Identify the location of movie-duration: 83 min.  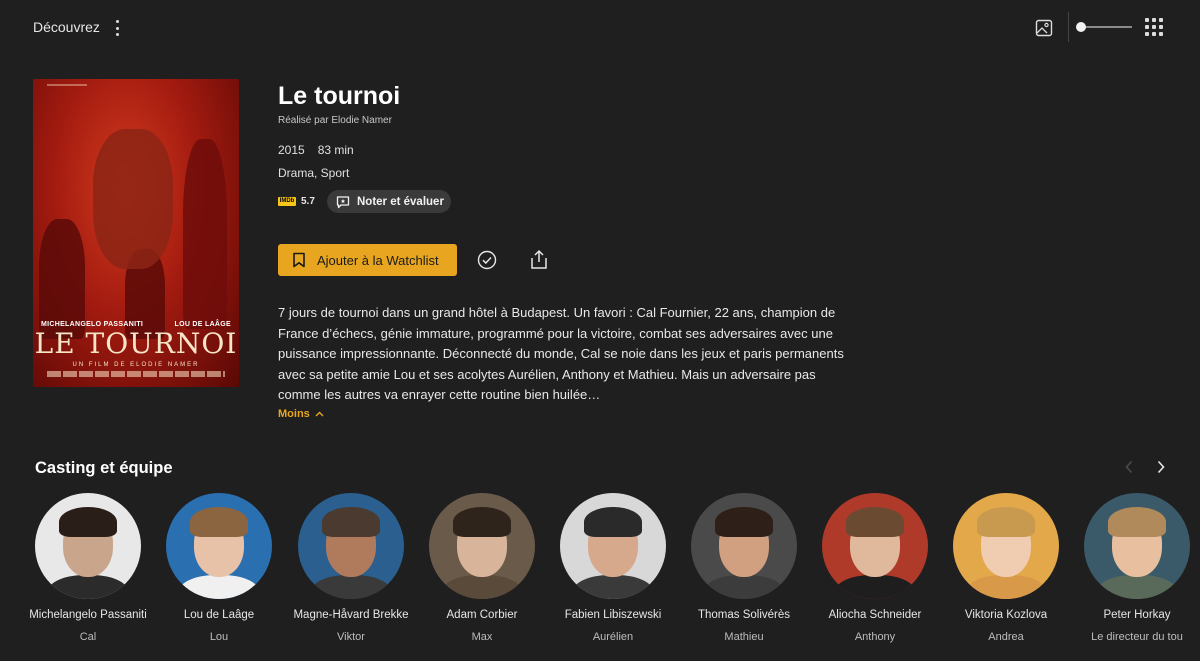
(335, 150).